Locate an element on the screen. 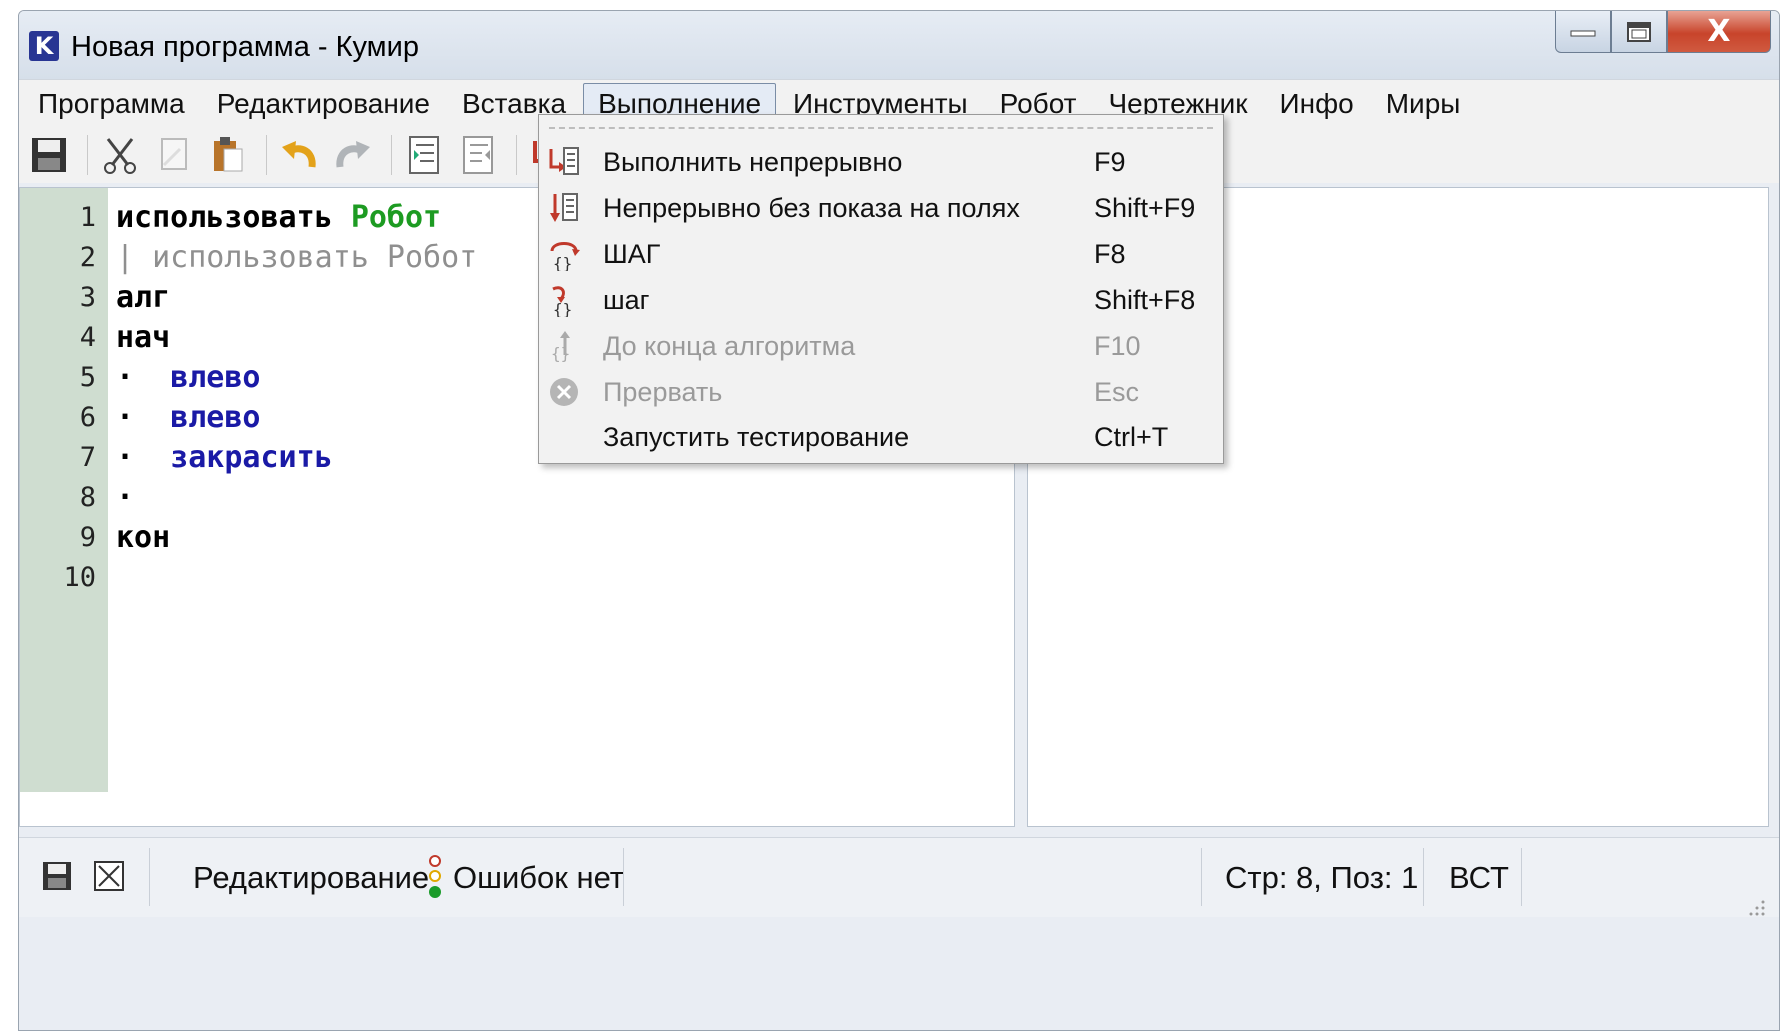 The image size is (1788, 1031). code-line-5: · влево is located at coordinates (188, 377).